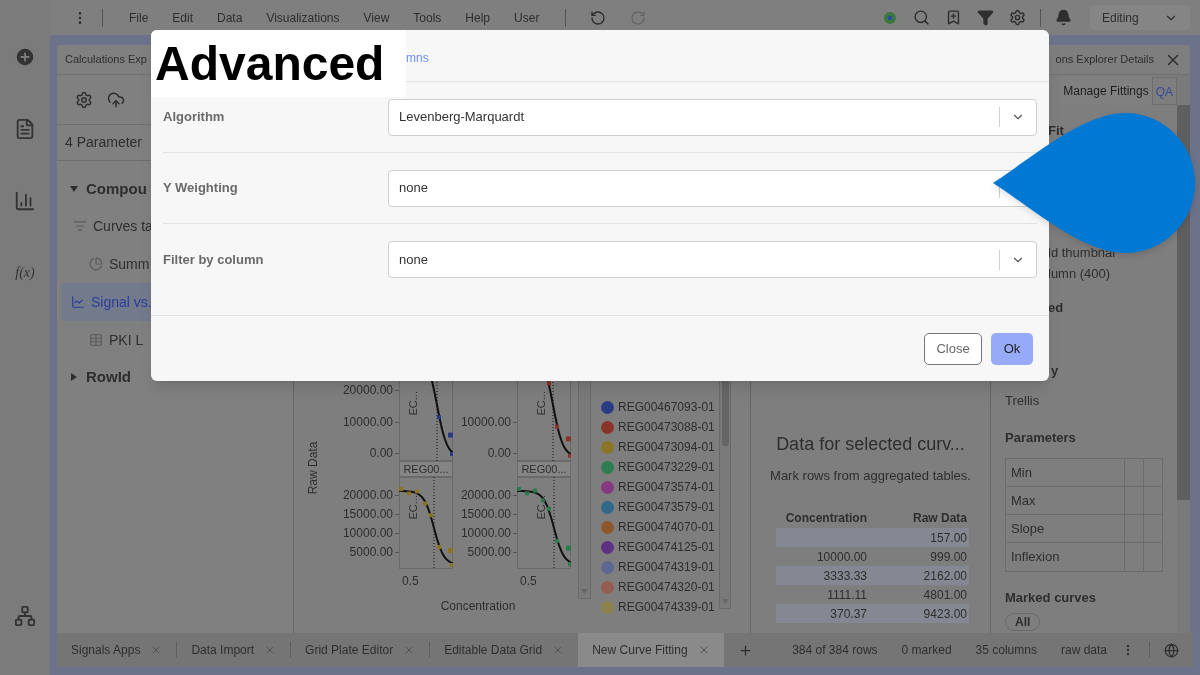 The height and width of the screenshot is (675, 1200). What do you see at coordinates (825, 518) in the screenshot?
I see `column-header: Concentration` at bounding box center [825, 518].